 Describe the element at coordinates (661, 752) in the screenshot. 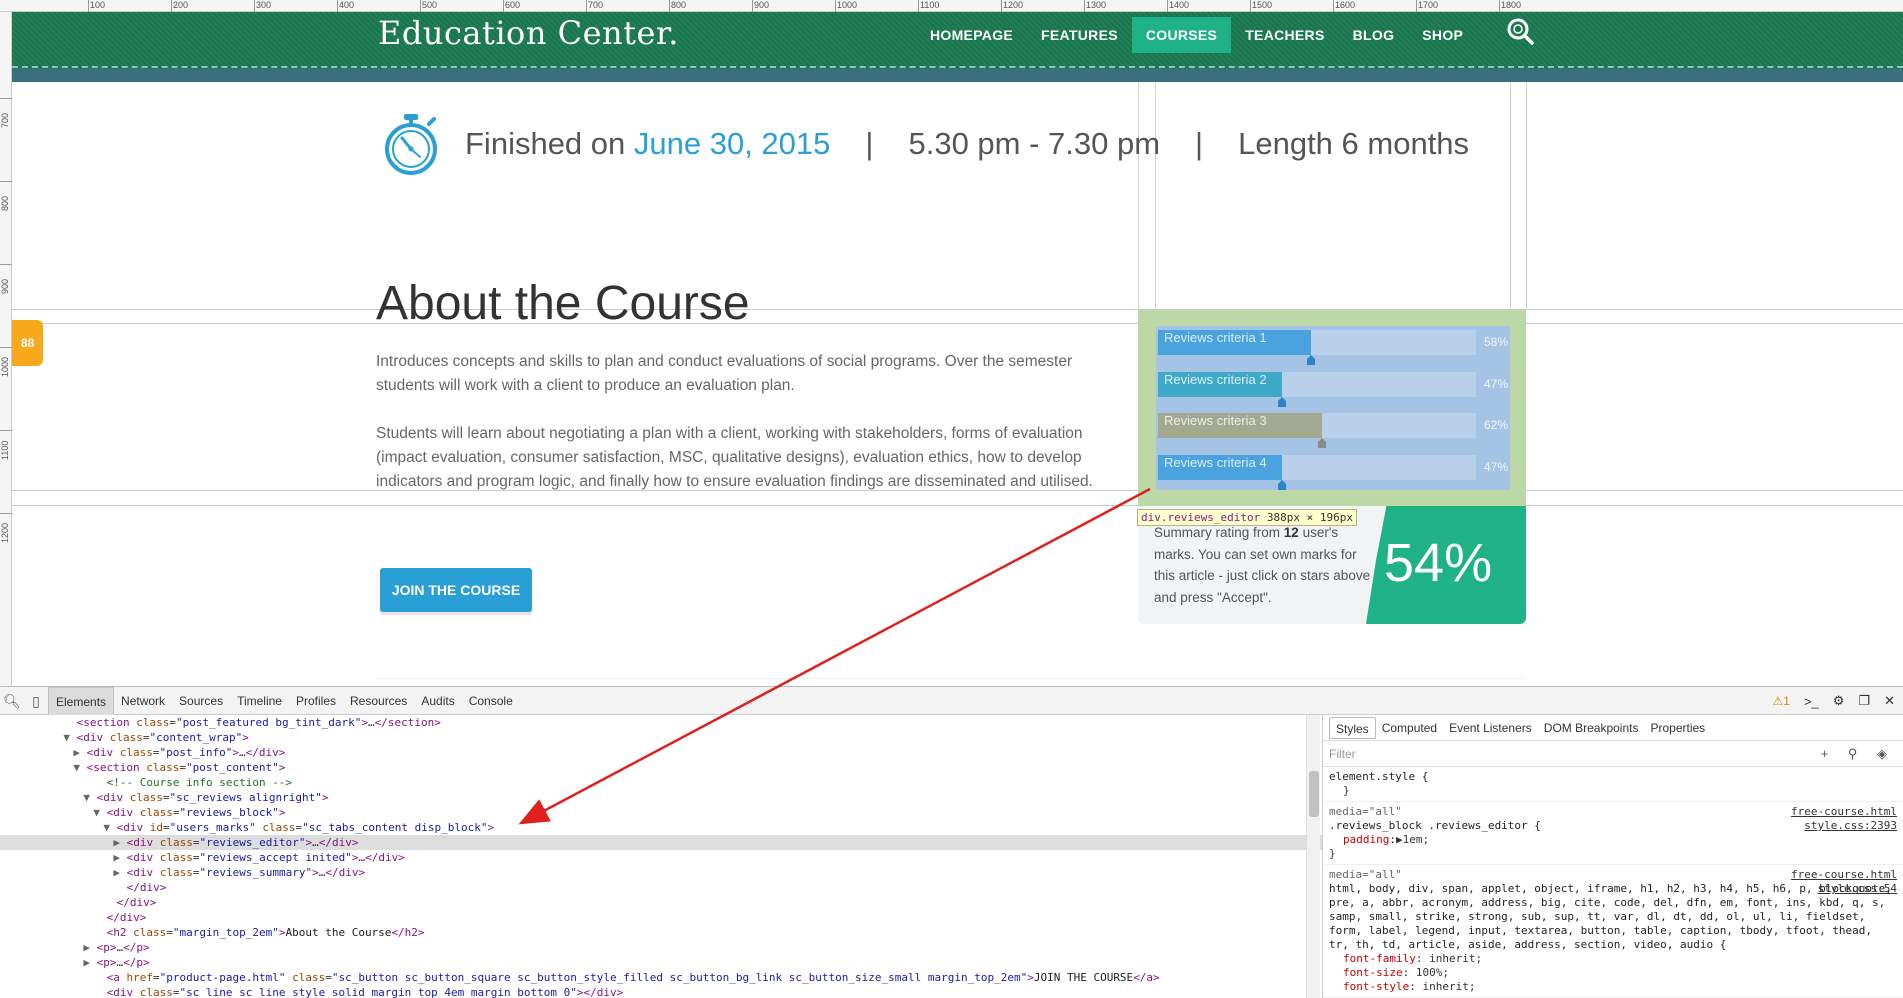

I see `dom-node: ▶ <div class="post_info">…</div>` at that location.